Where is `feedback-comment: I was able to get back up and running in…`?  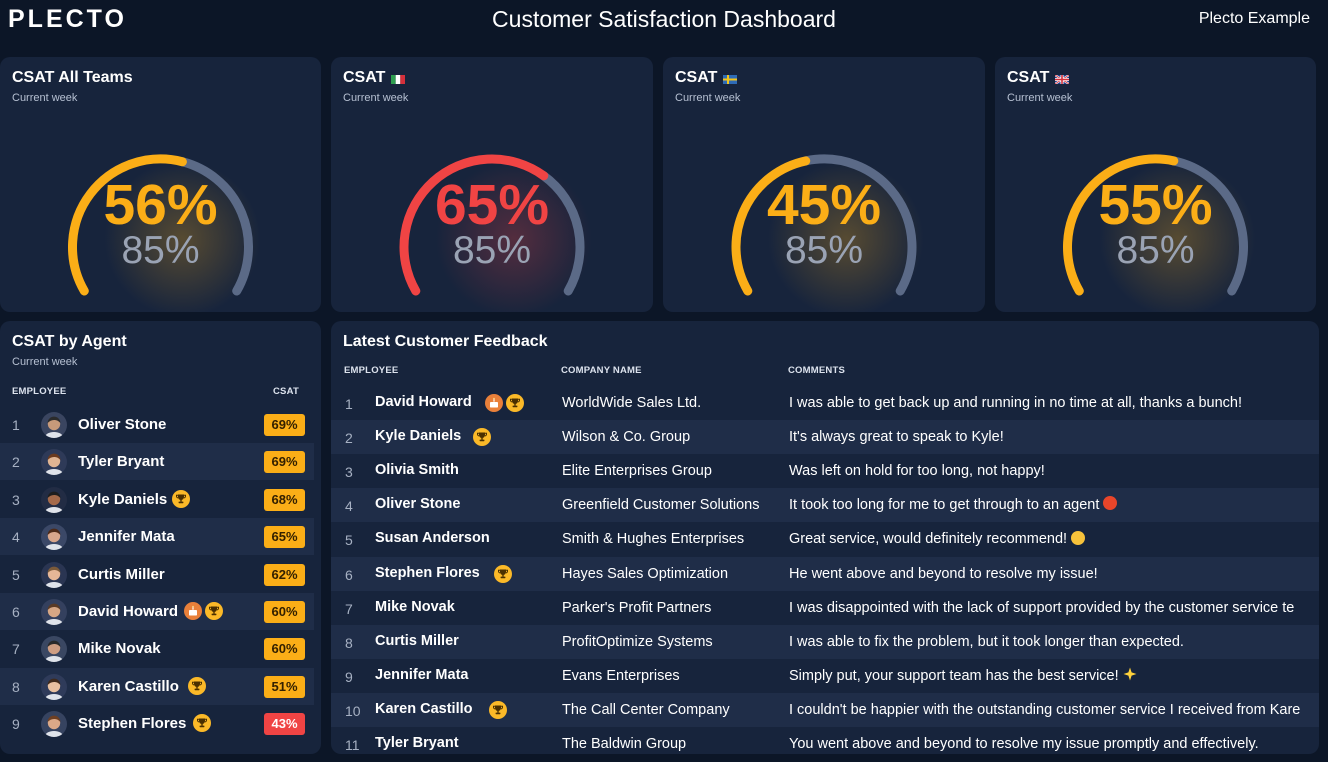
feedback-comment: I was able to get back up and running in… is located at coordinates (1015, 403).